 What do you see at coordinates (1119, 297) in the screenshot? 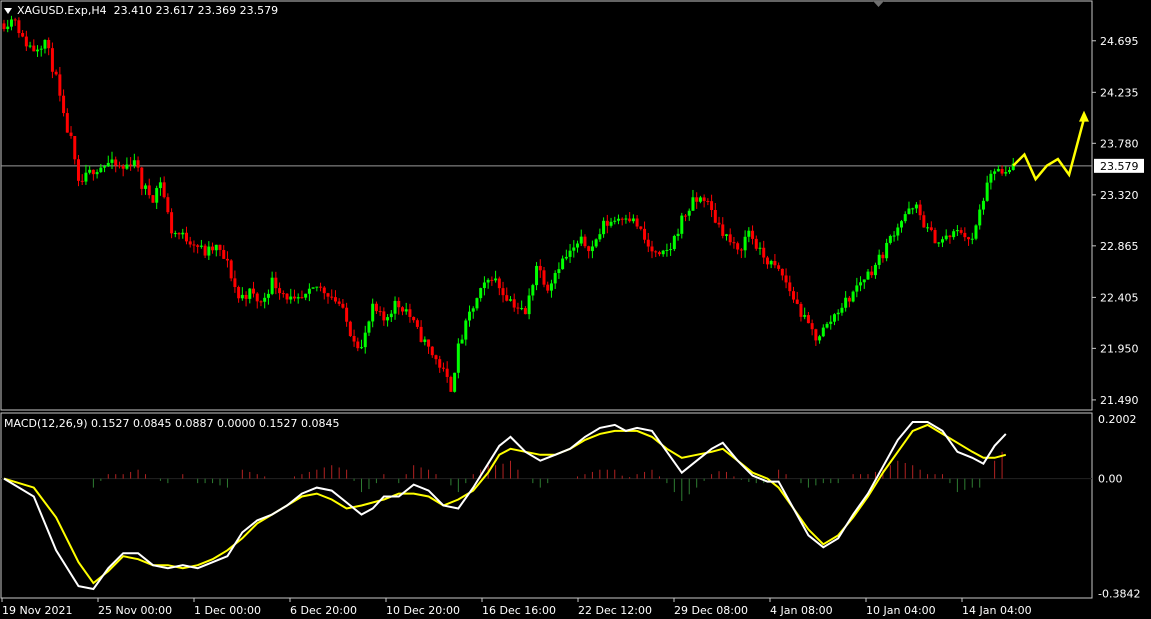
I see `price-tick-label: 22.405` at bounding box center [1119, 297].